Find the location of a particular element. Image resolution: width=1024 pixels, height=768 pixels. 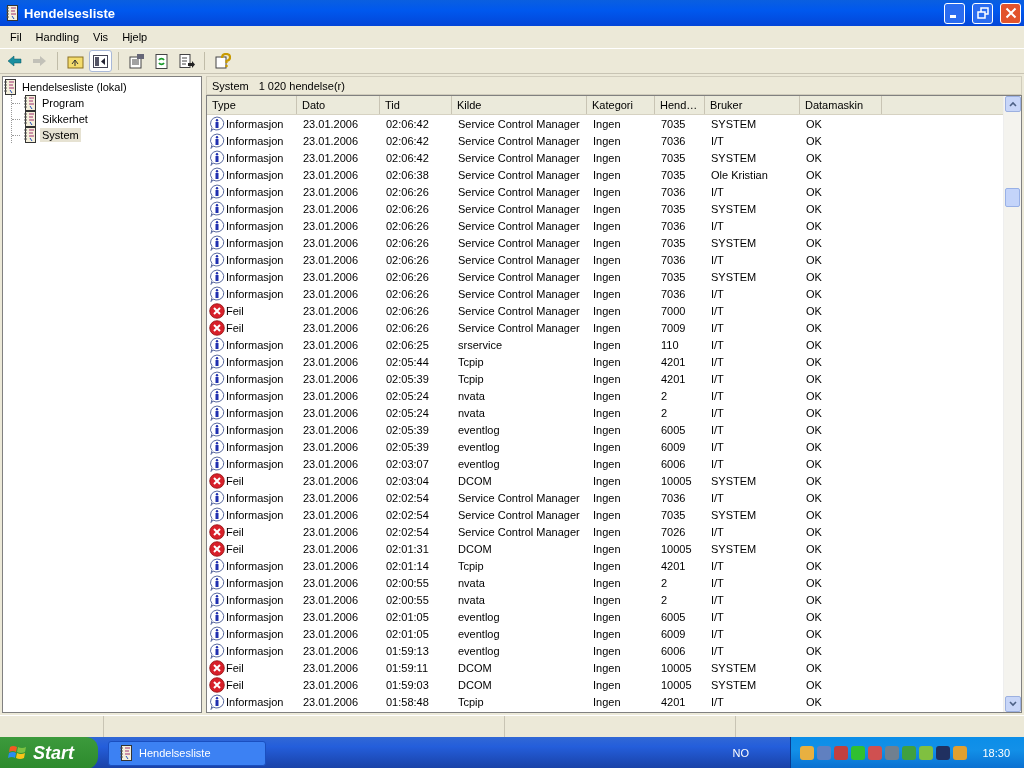

table-cell-text: 7000 is located at coordinates (673, 310).